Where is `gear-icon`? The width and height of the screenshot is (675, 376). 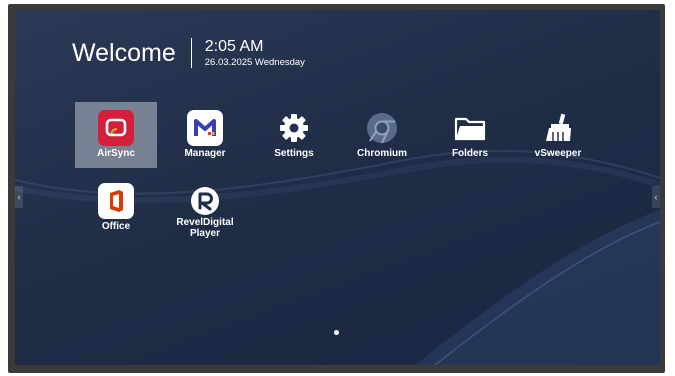 gear-icon is located at coordinates (294, 128).